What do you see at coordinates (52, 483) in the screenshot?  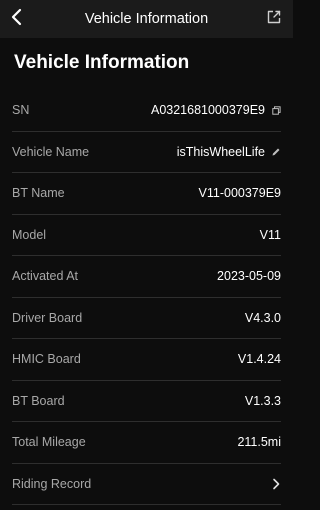 I see `riding-record-label: Riding Record` at bounding box center [52, 483].